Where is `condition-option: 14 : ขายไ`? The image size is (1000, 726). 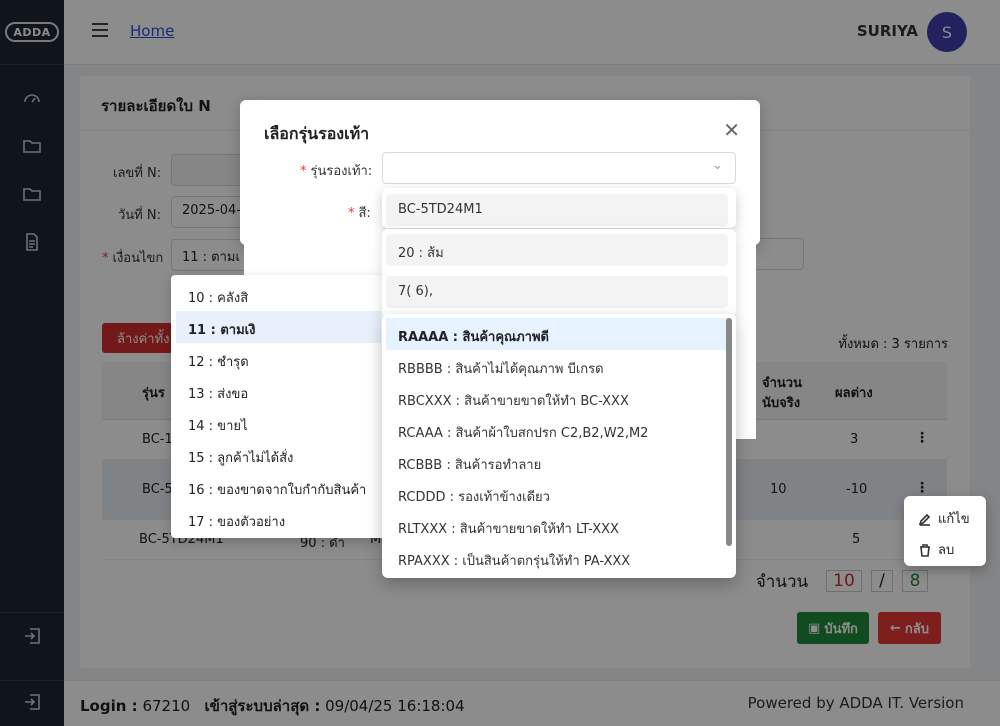 condition-option: 14 : ขายไ is located at coordinates (278, 423).